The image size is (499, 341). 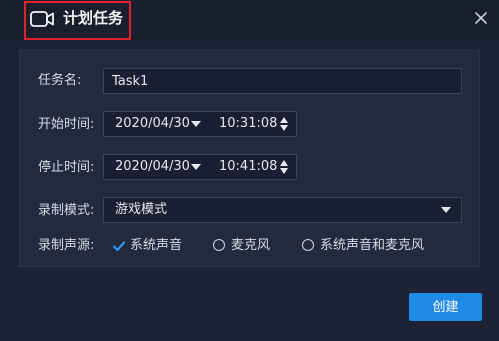 What do you see at coordinates (248, 167) in the screenshot?
I see `stop-time-value: 10:41:08` at bounding box center [248, 167].